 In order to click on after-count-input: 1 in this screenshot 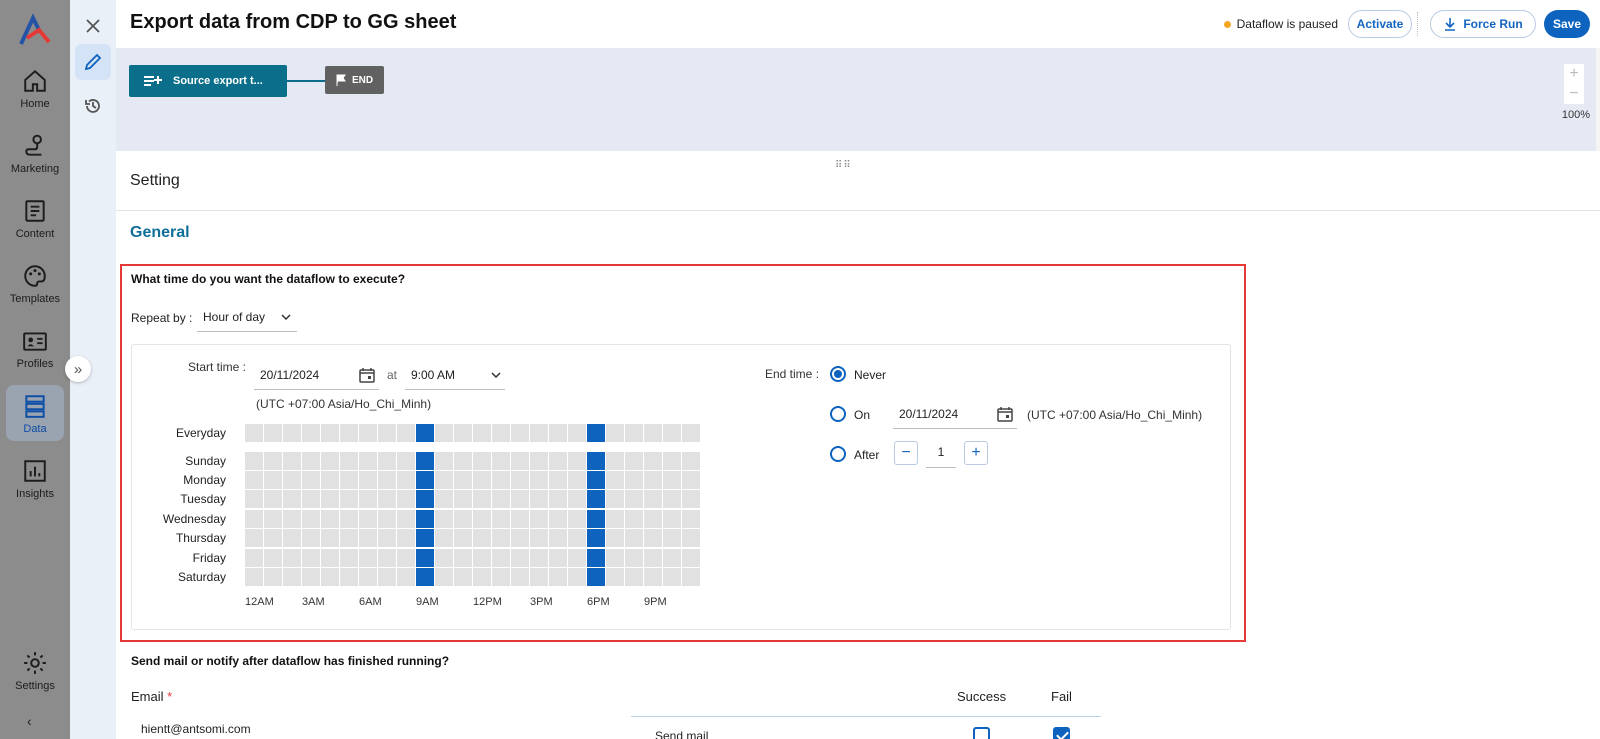, I will do `click(941, 453)`.